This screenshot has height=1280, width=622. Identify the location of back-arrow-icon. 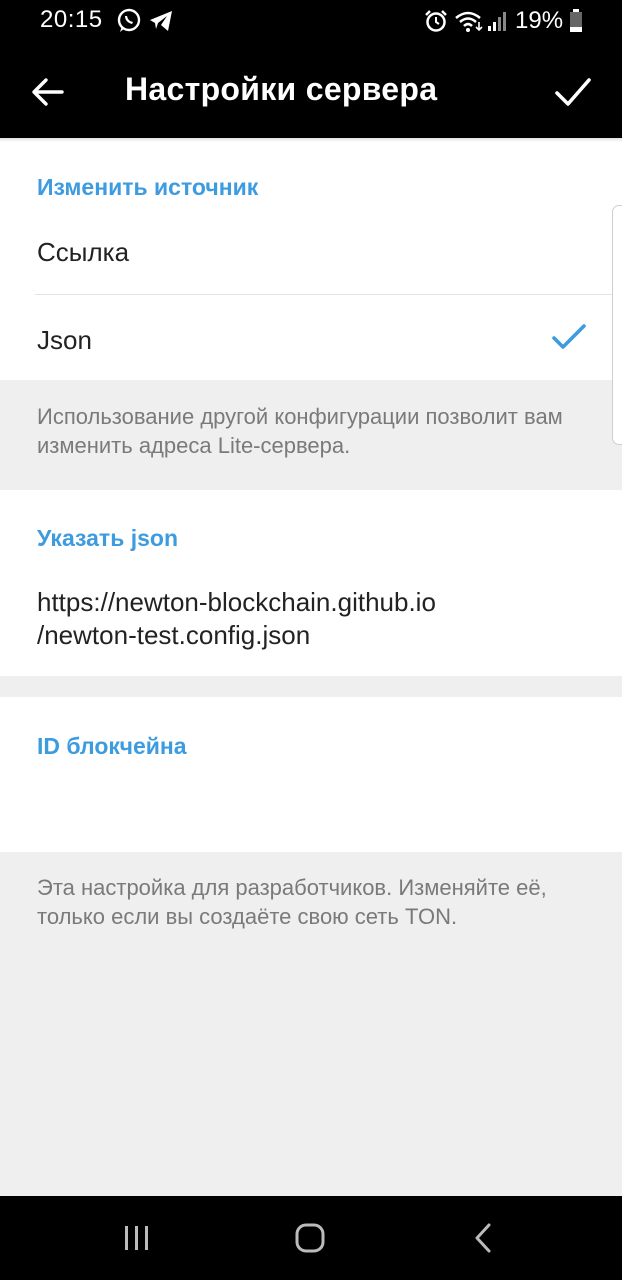
(48, 92).